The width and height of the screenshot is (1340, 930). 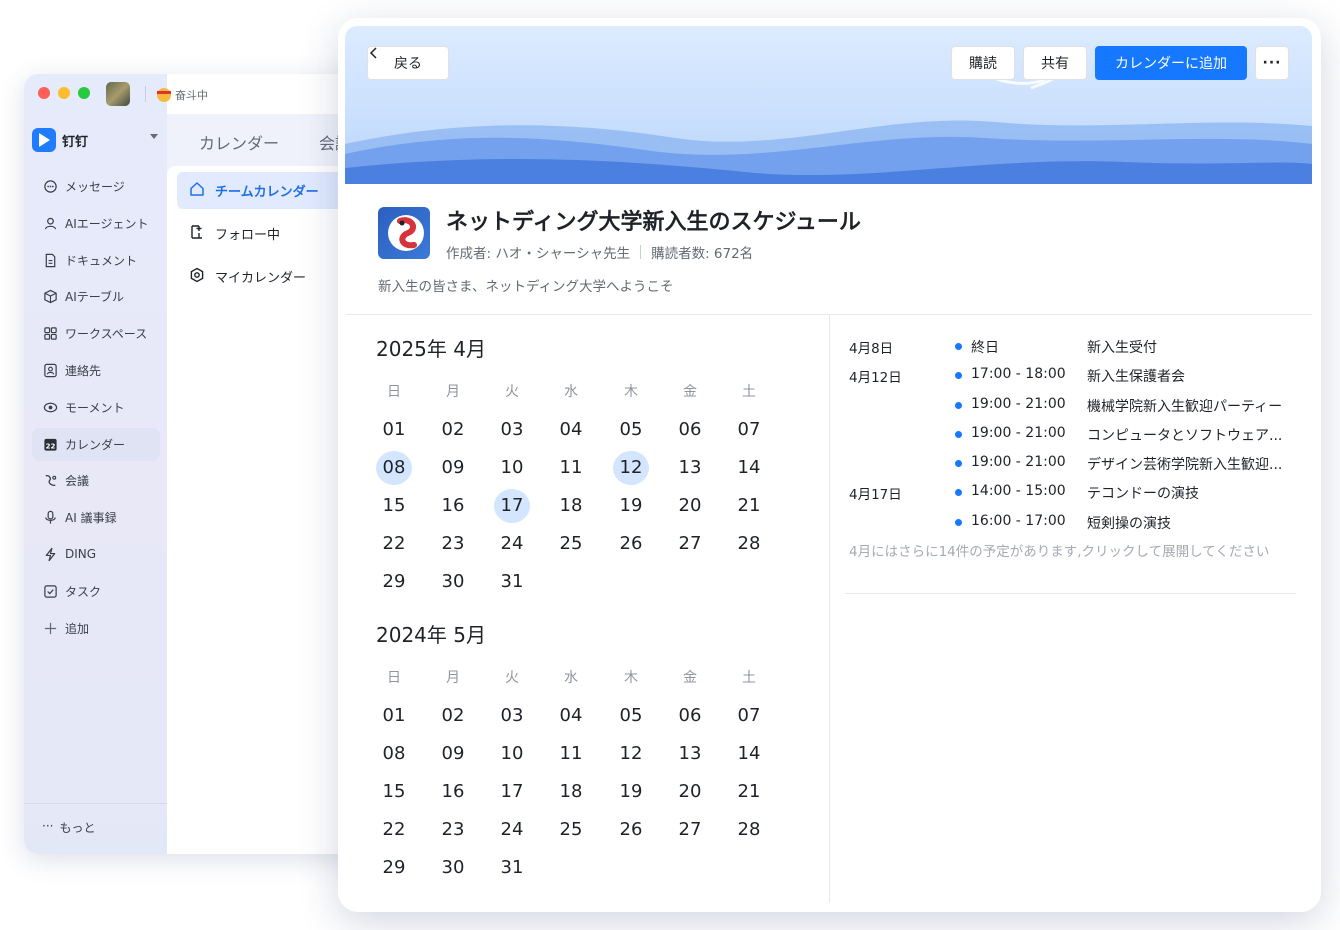 I want to click on event-dot-icon, so click(x=958, y=376).